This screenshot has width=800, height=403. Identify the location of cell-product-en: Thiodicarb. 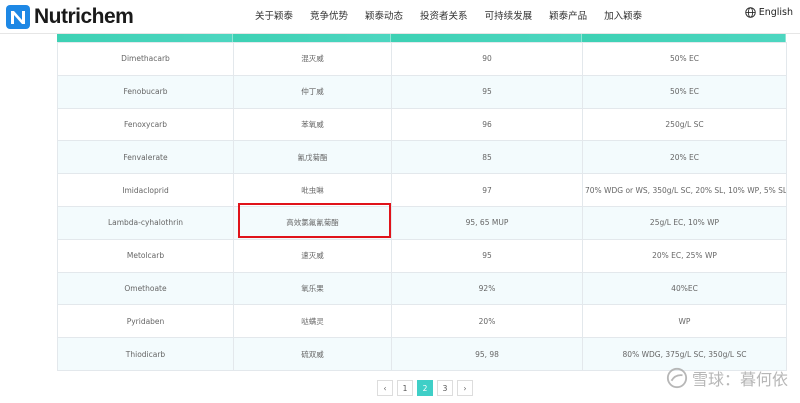
(145, 354).